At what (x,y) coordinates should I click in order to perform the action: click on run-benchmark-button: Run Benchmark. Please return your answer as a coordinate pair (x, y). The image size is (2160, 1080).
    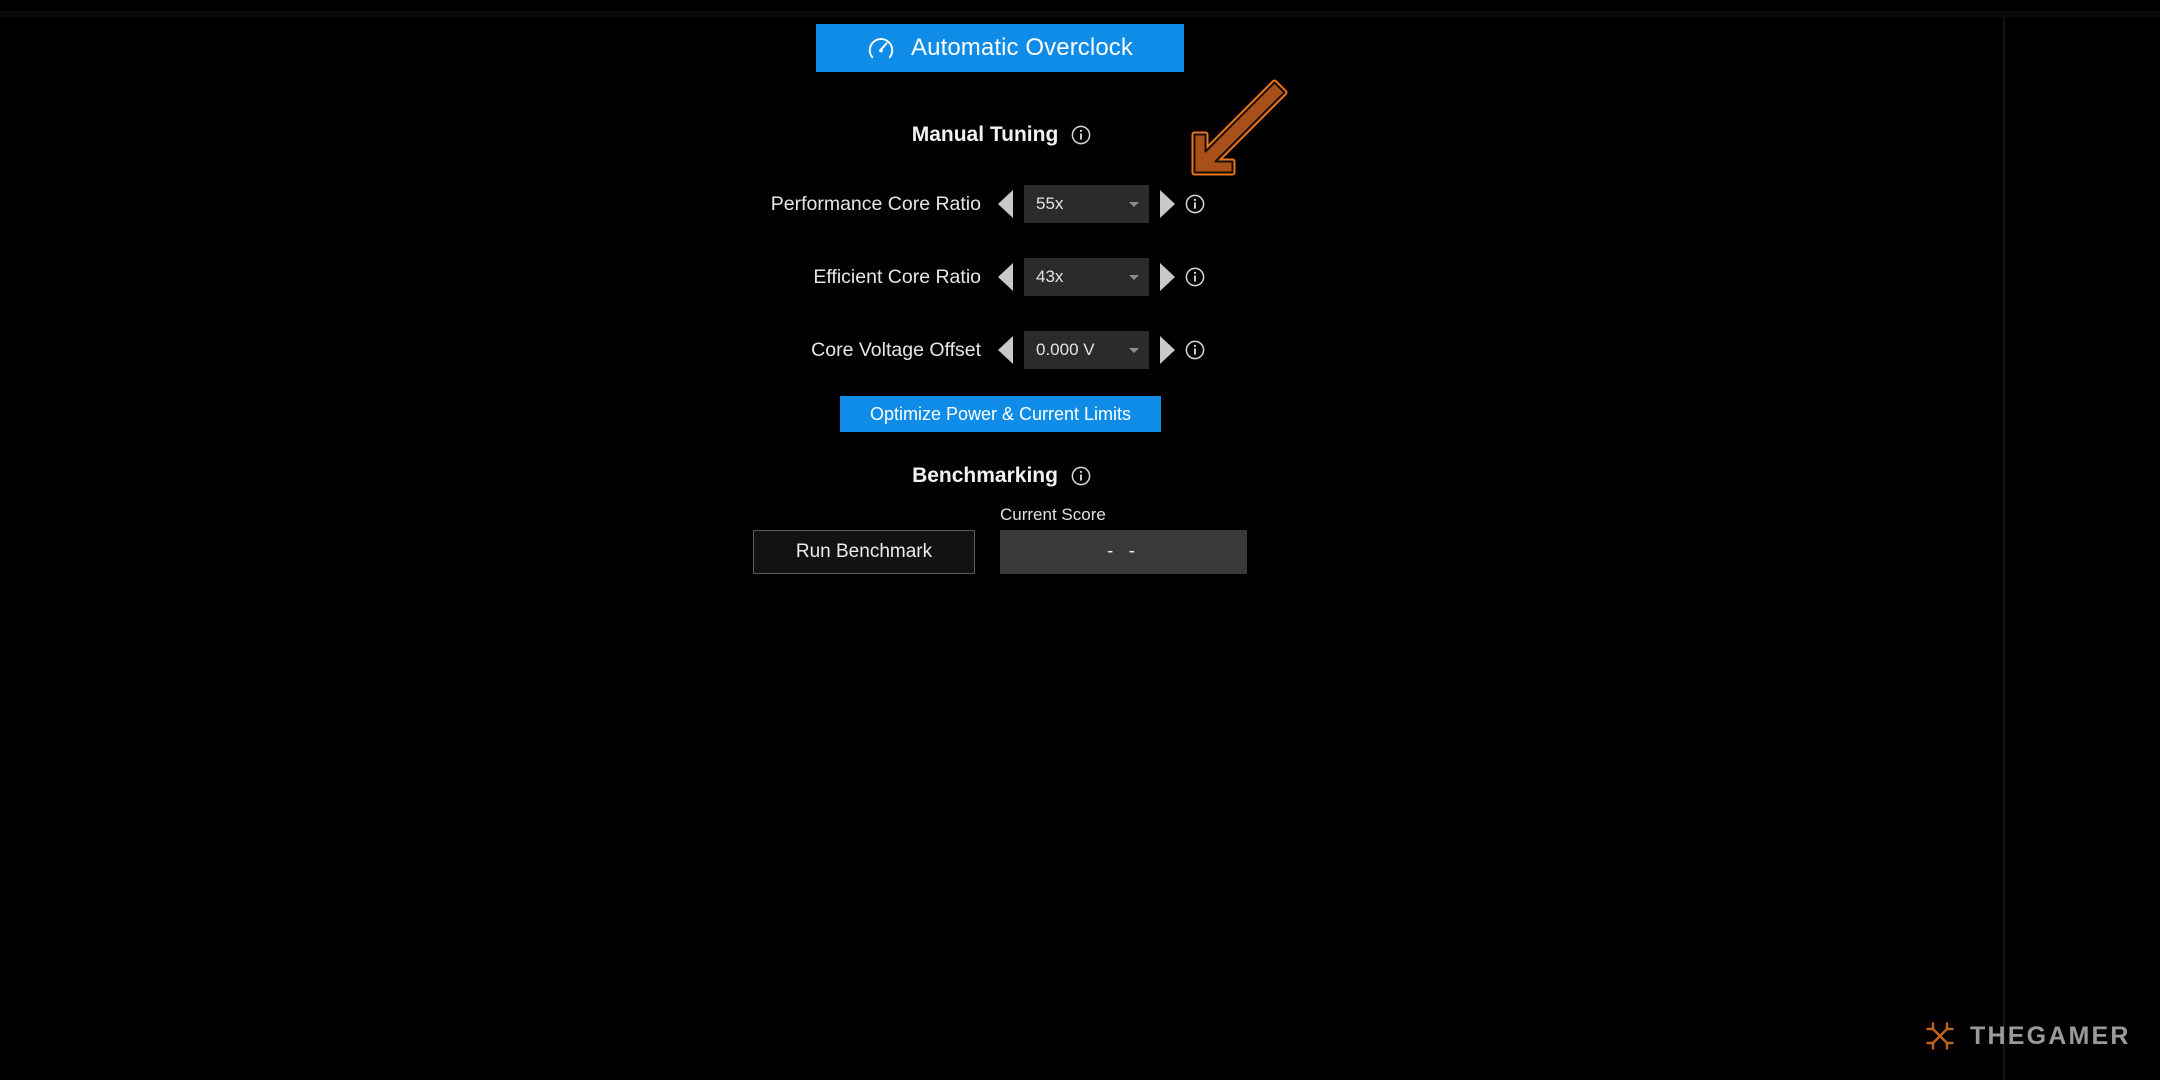
    Looking at the image, I should click on (864, 552).